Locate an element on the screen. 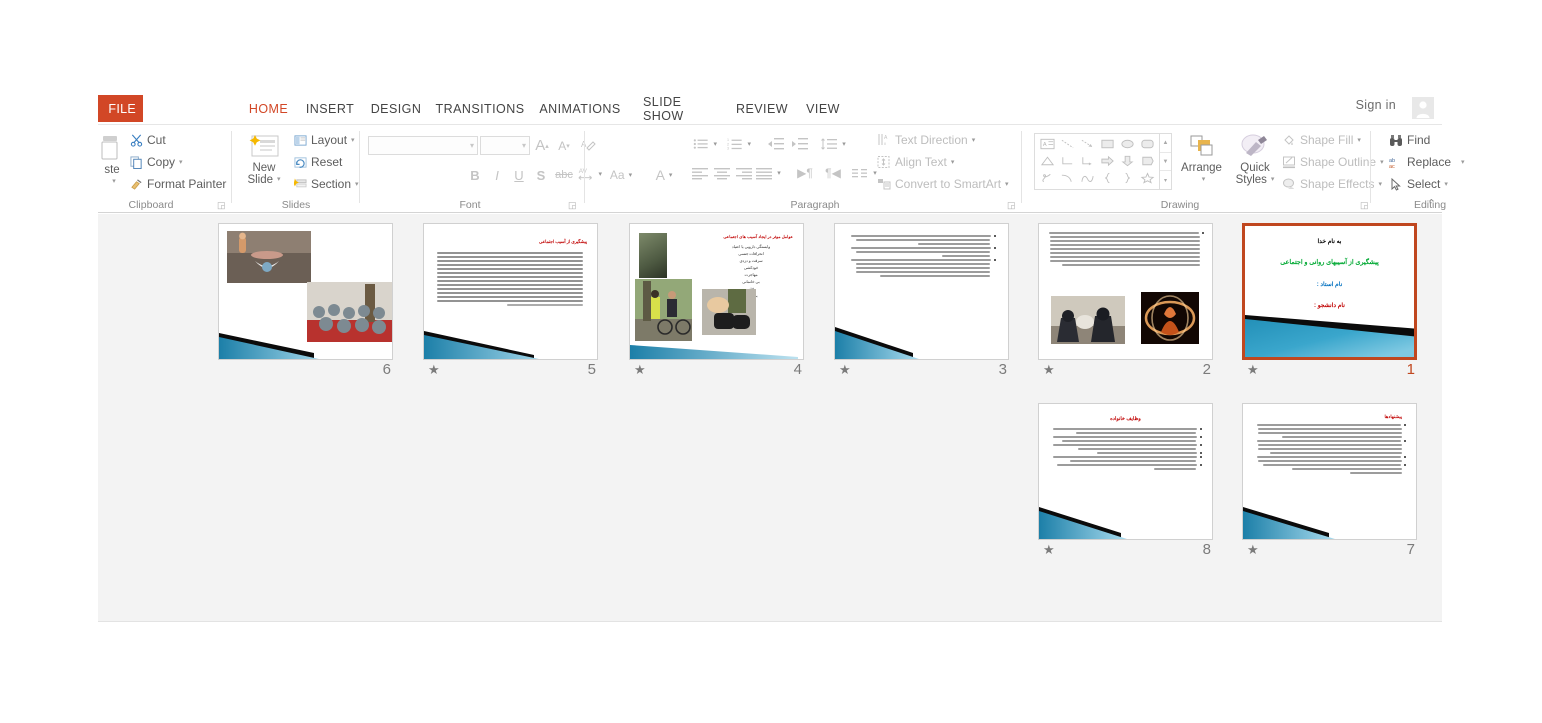 The width and height of the screenshot is (1542, 723). rectangle-shape is located at coordinates (1107, 143).